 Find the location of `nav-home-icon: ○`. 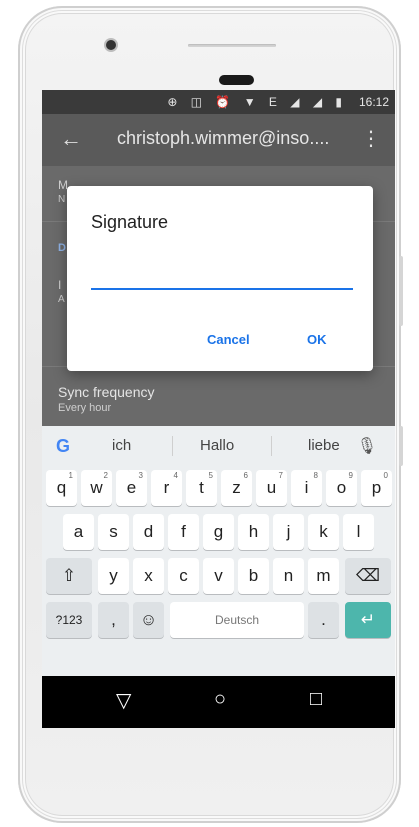

nav-home-icon: ○ is located at coordinates (220, 699).